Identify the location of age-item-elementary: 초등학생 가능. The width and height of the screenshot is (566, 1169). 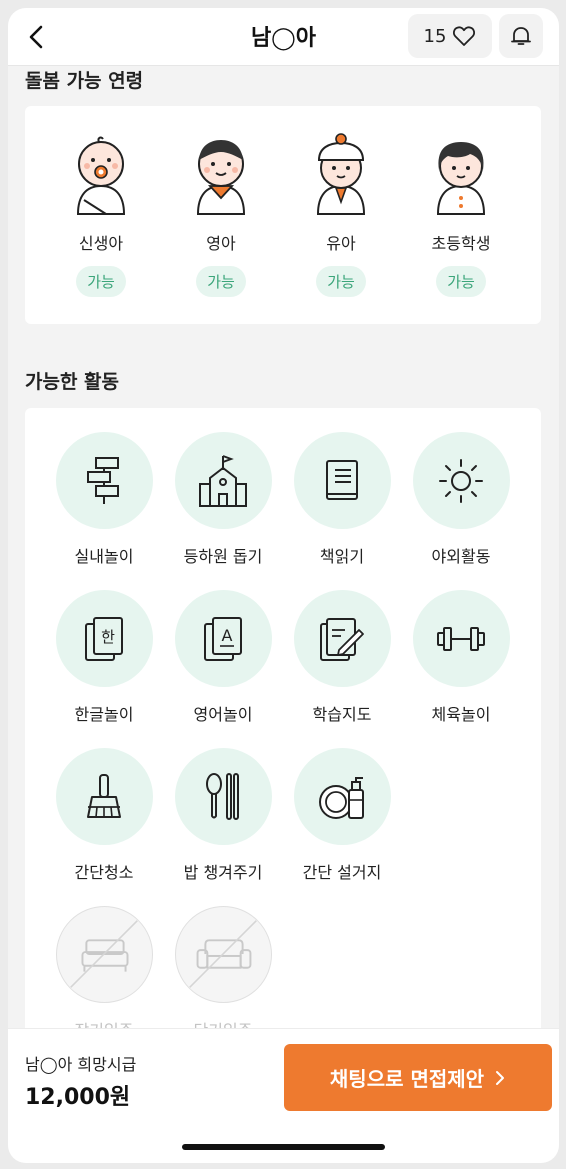
(461, 213).